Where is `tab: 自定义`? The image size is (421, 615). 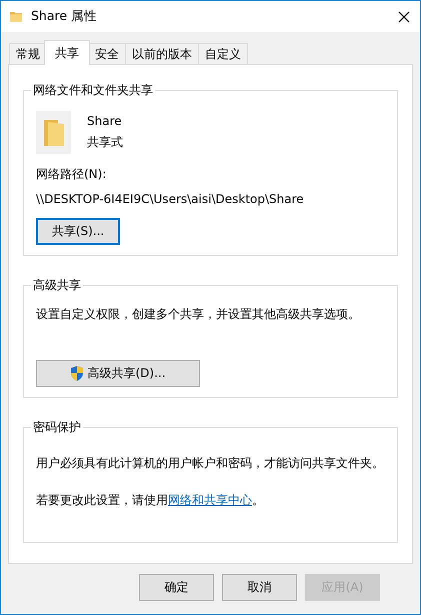 tab: 自定义 is located at coordinates (223, 54).